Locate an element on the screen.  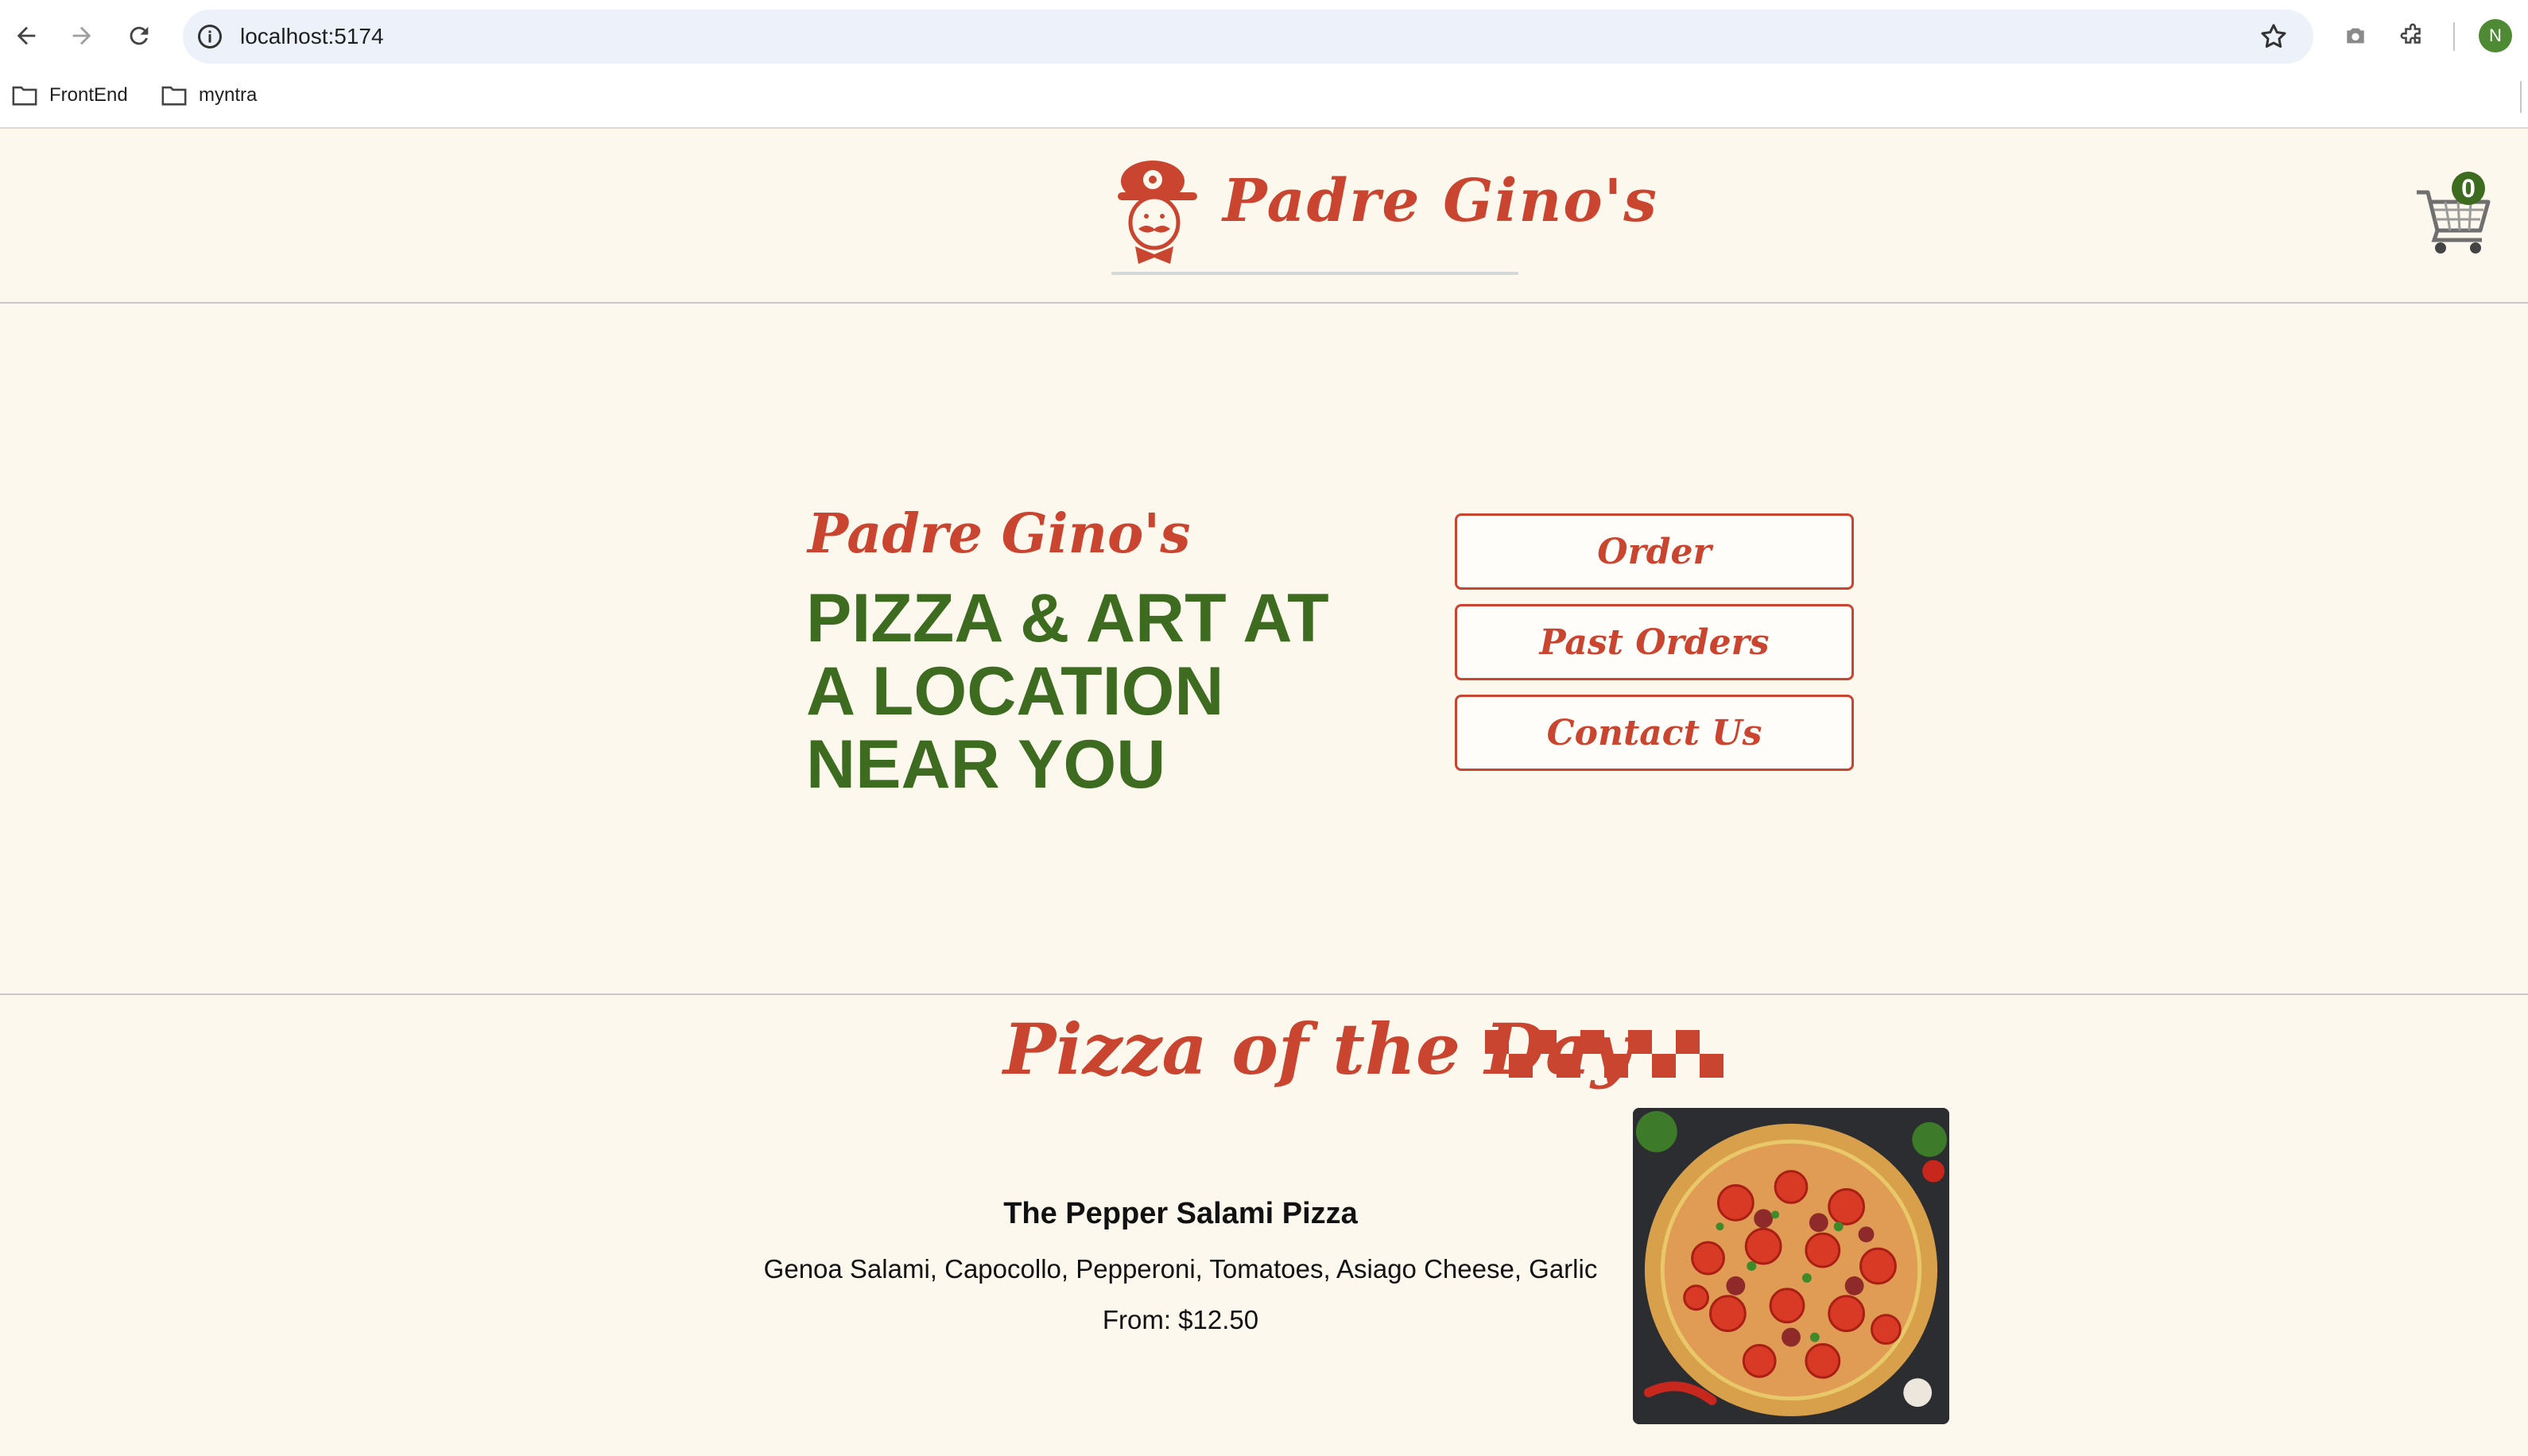
section-divider is located at coordinates (1264, 994).